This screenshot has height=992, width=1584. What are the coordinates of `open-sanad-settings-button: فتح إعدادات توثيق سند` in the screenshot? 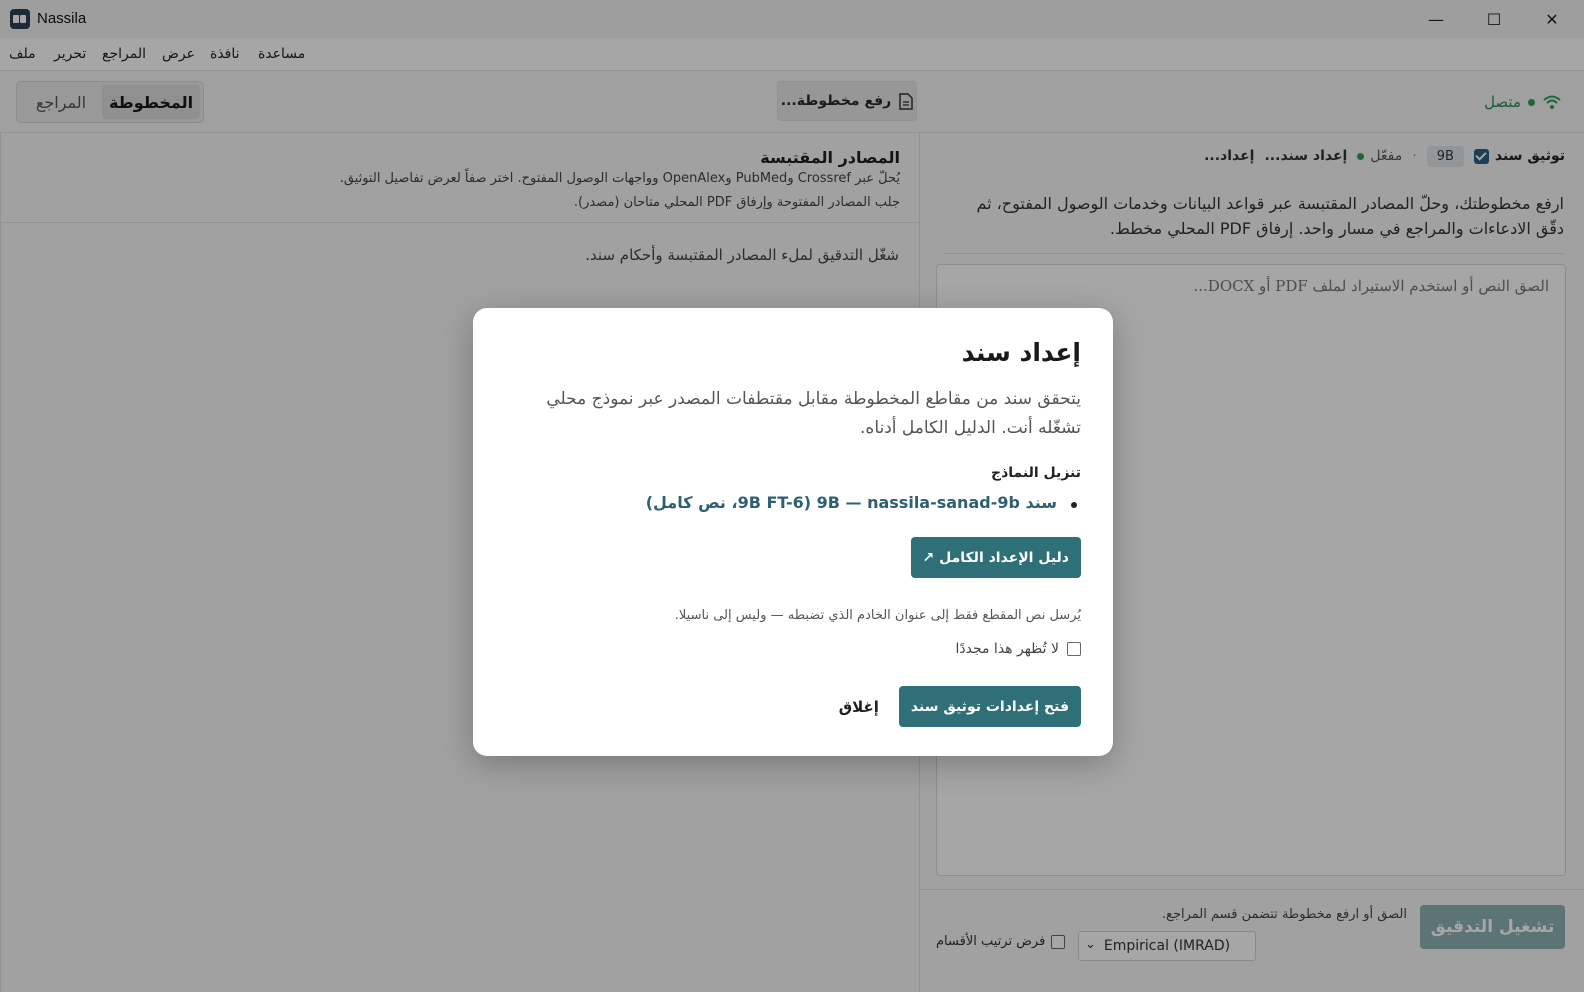 It's located at (989, 706).